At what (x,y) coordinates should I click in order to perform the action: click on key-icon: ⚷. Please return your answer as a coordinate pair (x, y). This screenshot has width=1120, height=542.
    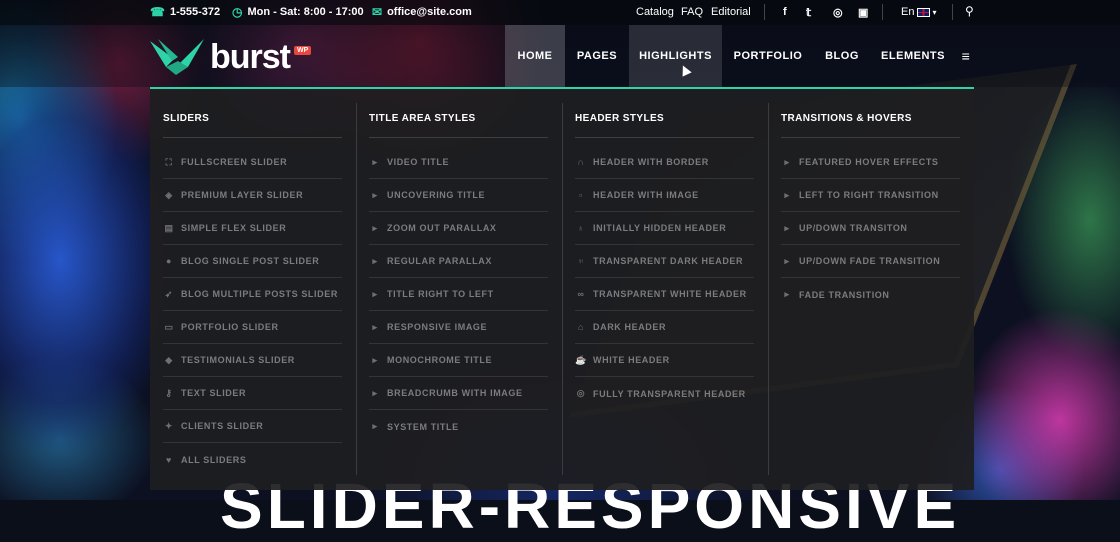
    Looking at the image, I should click on (169, 392).